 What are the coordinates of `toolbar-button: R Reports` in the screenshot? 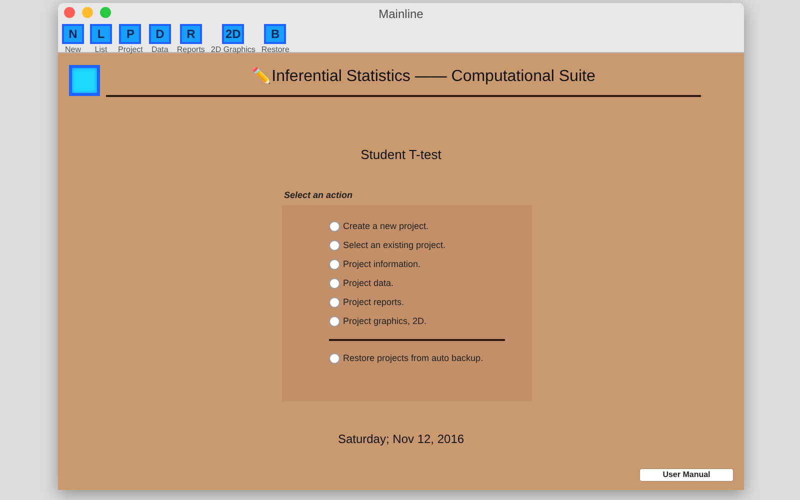 It's located at (191, 39).